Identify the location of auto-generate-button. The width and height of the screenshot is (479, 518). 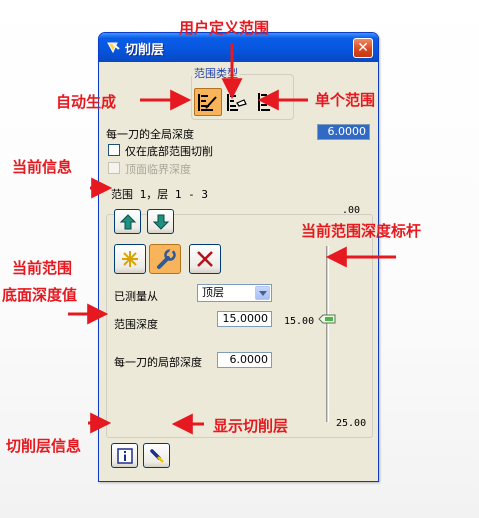
(208, 102).